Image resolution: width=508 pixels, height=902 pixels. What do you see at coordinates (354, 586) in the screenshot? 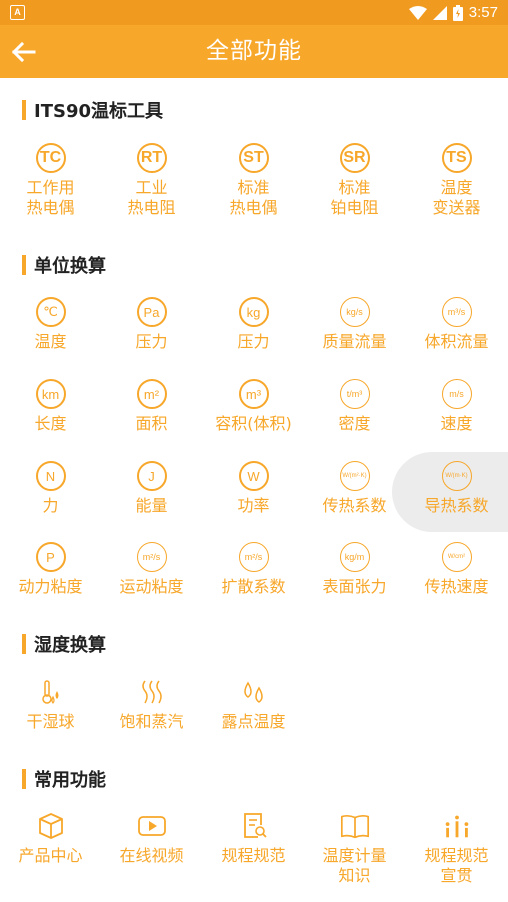
I see `item-label: 表面张力` at bounding box center [354, 586].